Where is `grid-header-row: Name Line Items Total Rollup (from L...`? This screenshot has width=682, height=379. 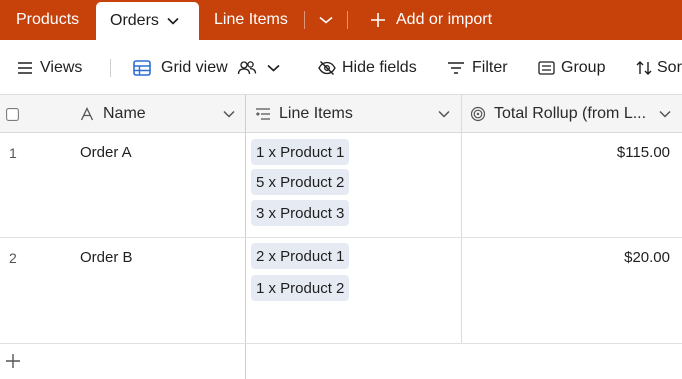
grid-header-row: Name Line Items Total Rollup (from L... is located at coordinates (341, 114).